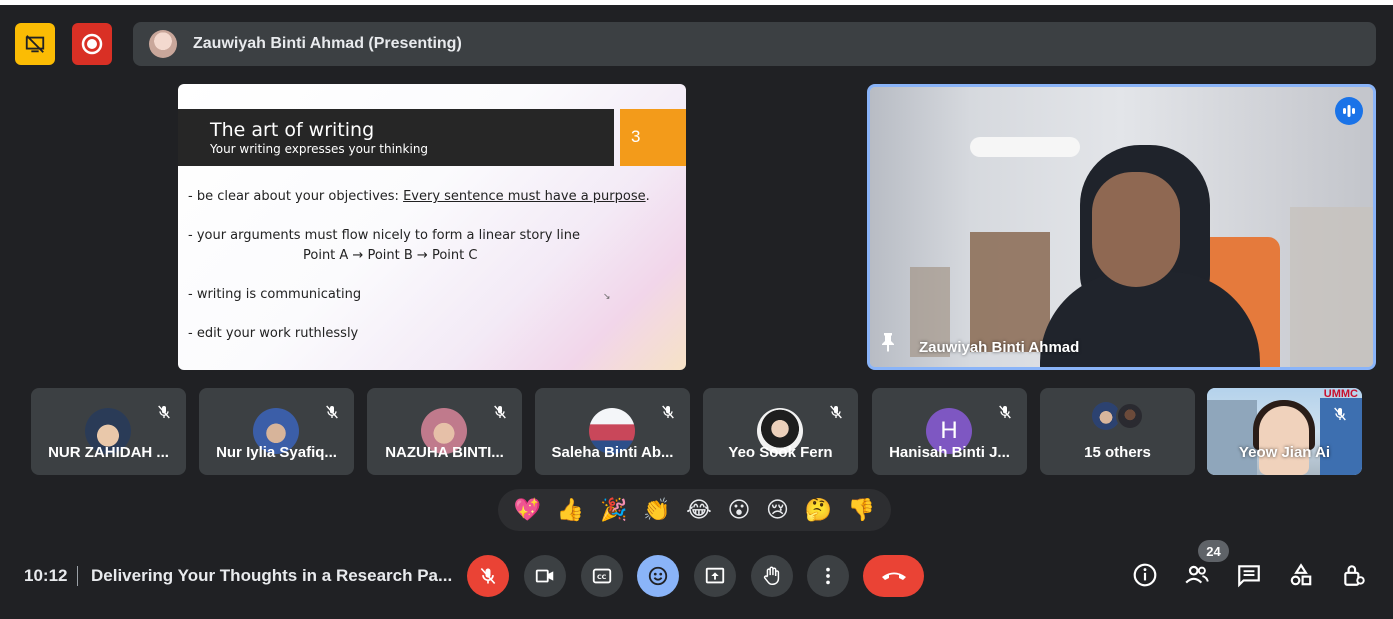 This screenshot has width=1393, height=619. I want to click on camera-toggle-button, so click(545, 576).